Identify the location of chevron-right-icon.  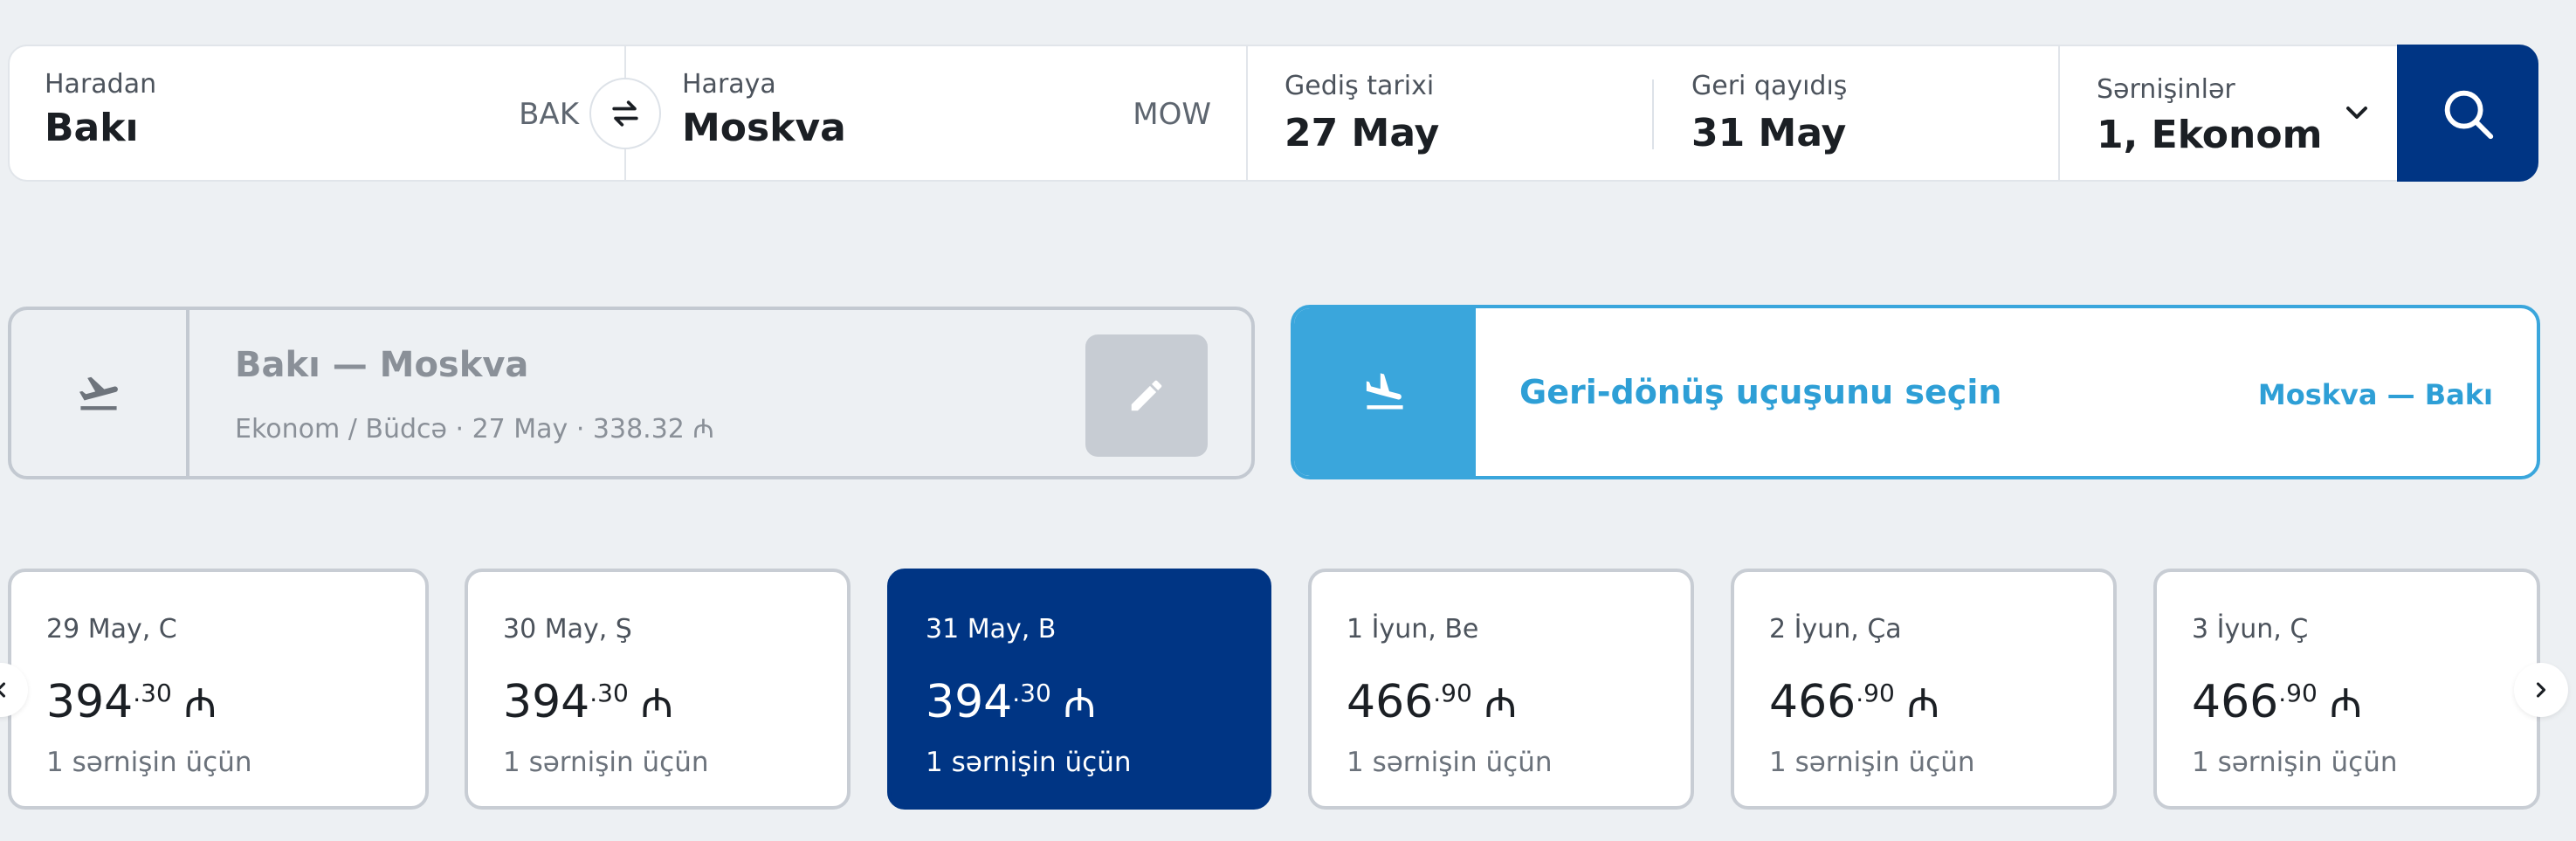
(2541, 690).